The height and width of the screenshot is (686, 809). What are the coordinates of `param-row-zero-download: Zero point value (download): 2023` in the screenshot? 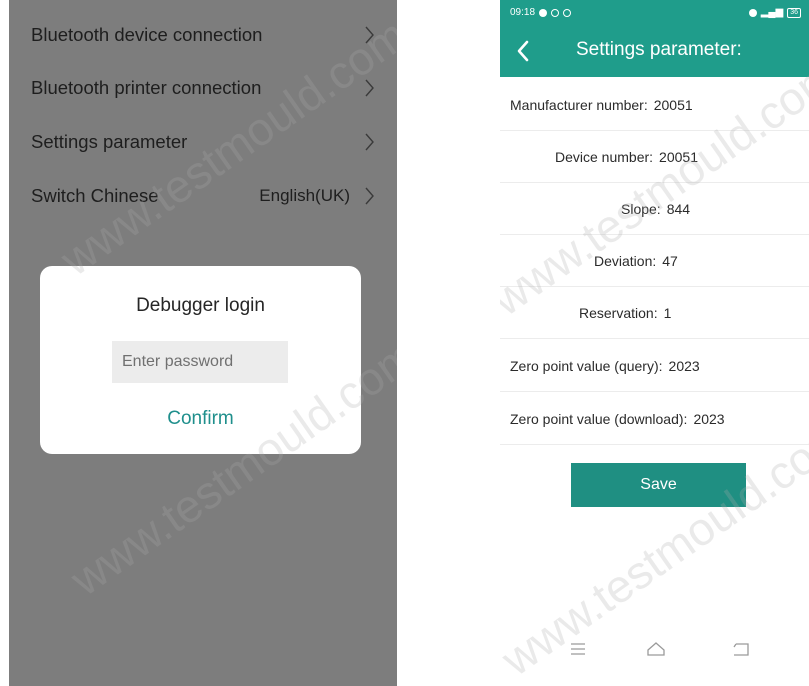 It's located at (654, 419).